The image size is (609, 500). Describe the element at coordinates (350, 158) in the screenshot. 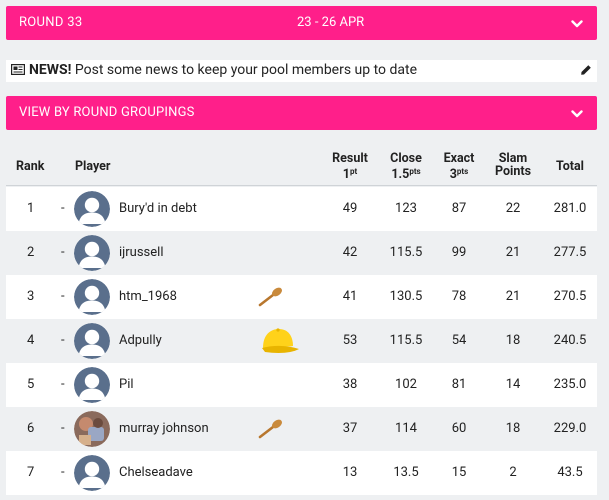

I see `header-result-line1: Result` at that location.